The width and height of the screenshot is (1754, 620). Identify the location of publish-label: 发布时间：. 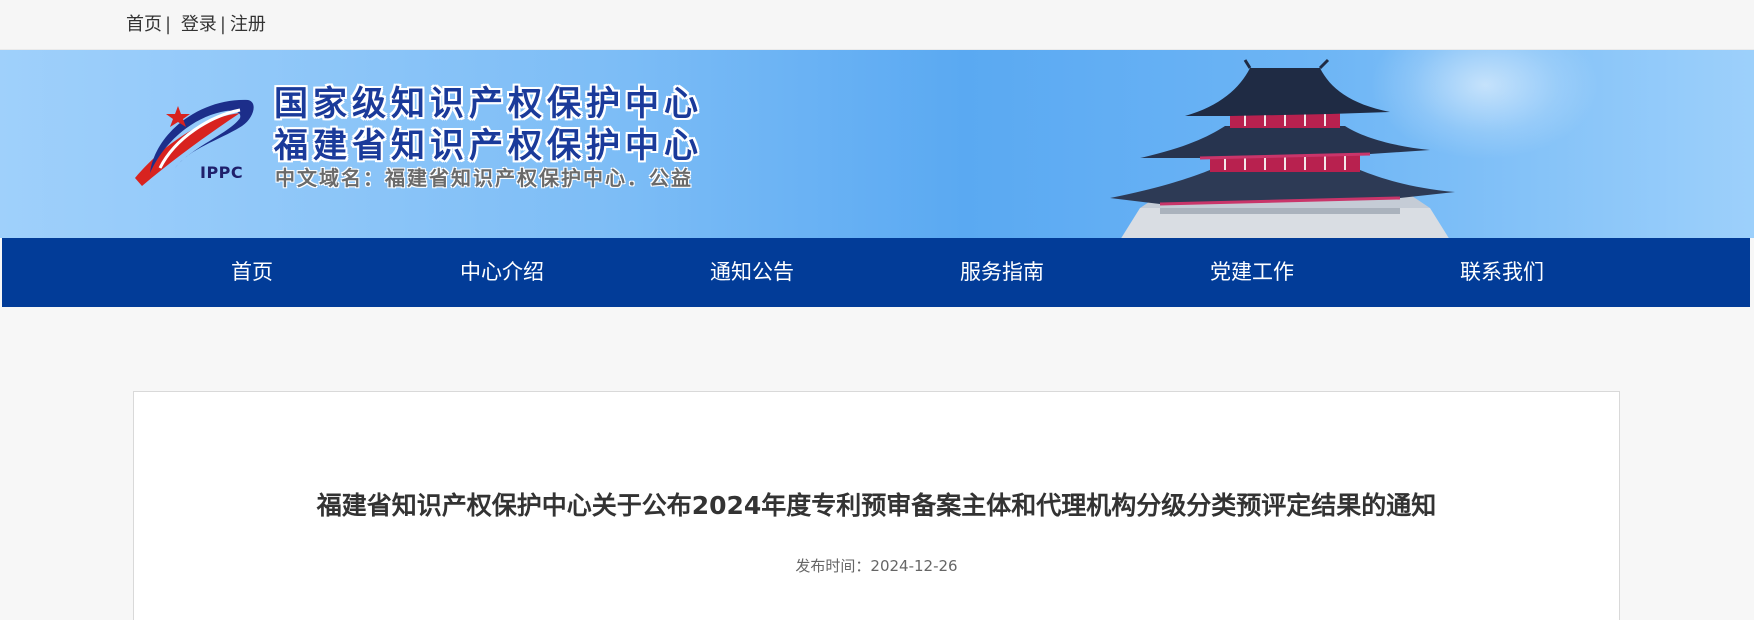
(833, 566).